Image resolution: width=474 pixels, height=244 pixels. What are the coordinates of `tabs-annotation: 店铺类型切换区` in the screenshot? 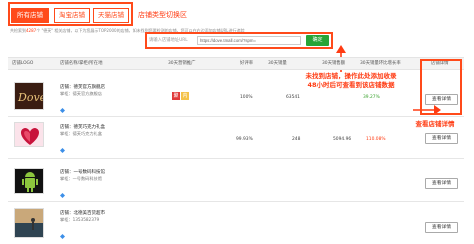 It's located at (162, 15).